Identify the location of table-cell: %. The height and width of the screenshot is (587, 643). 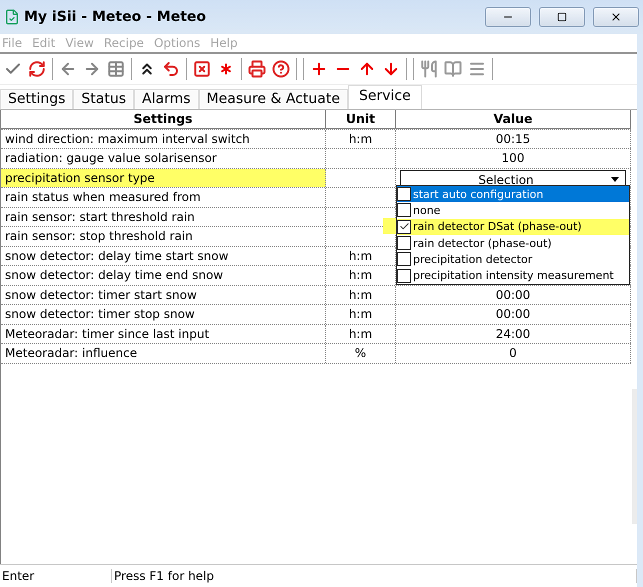
(361, 353).